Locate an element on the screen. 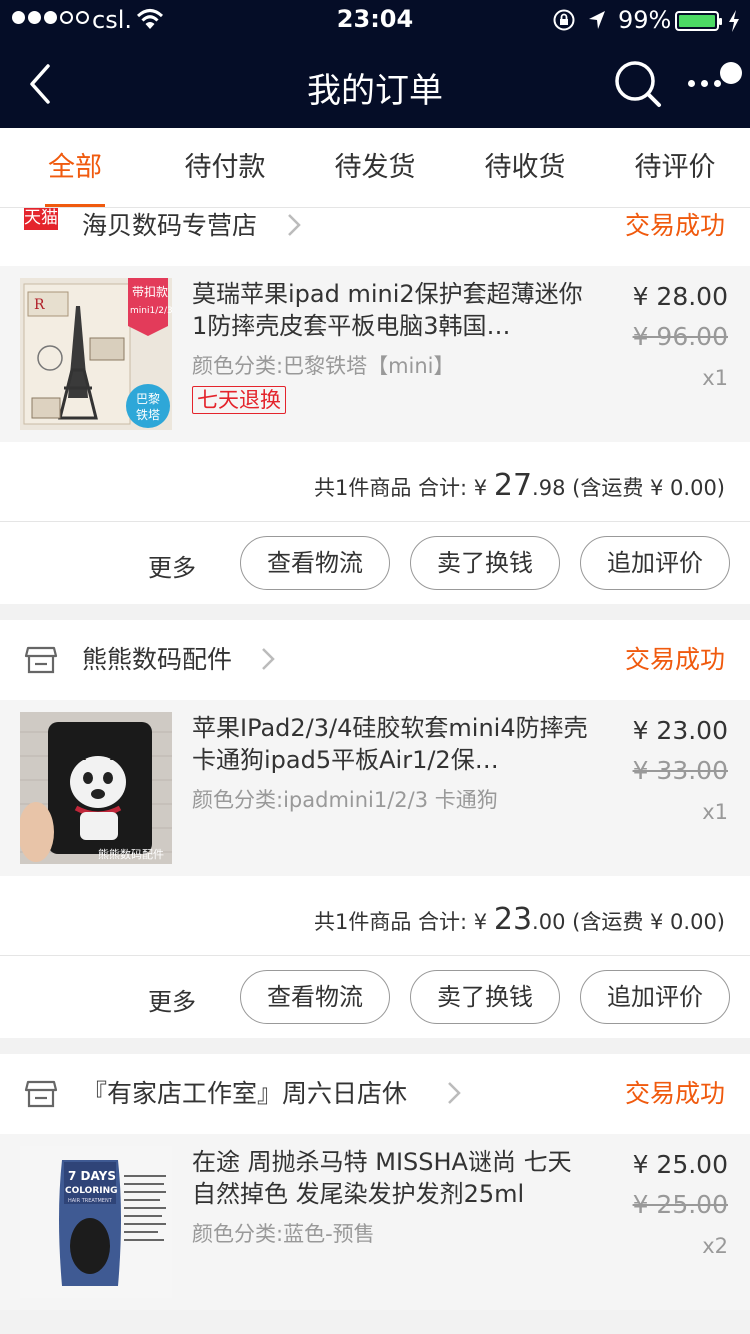 This screenshot has height=1334, width=750. summary-total-decimal: .98 is located at coordinates (549, 488).